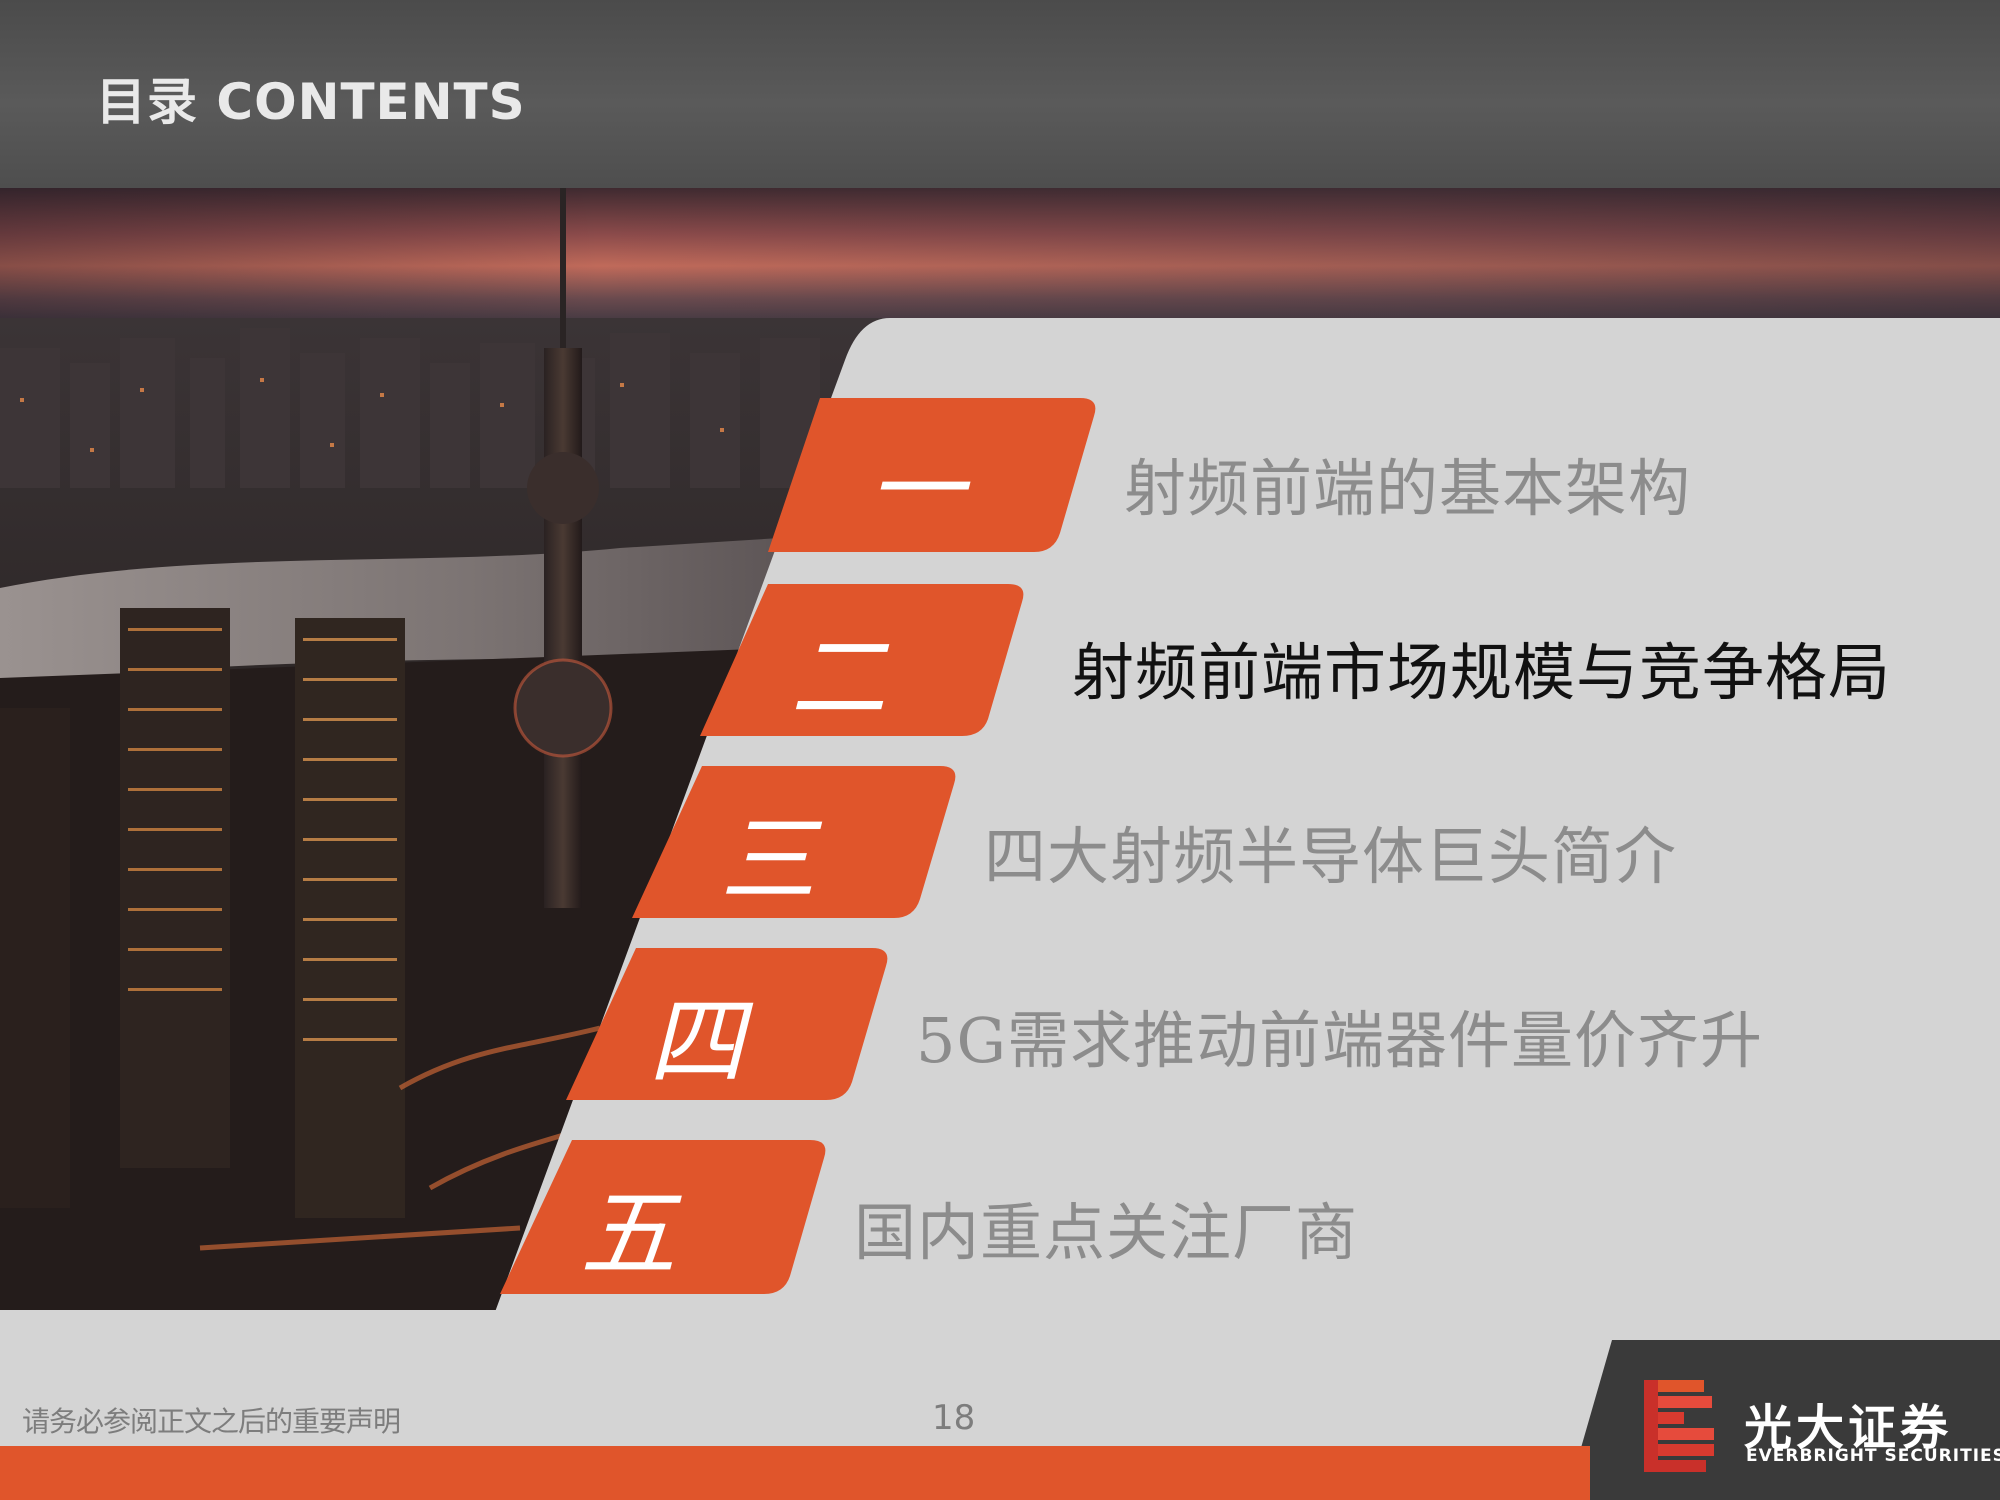  What do you see at coordinates (211, 1421) in the screenshot?
I see `disclaimer-text: 请务必参阅正文之后的重要声明` at bounding box center [211, 1421].